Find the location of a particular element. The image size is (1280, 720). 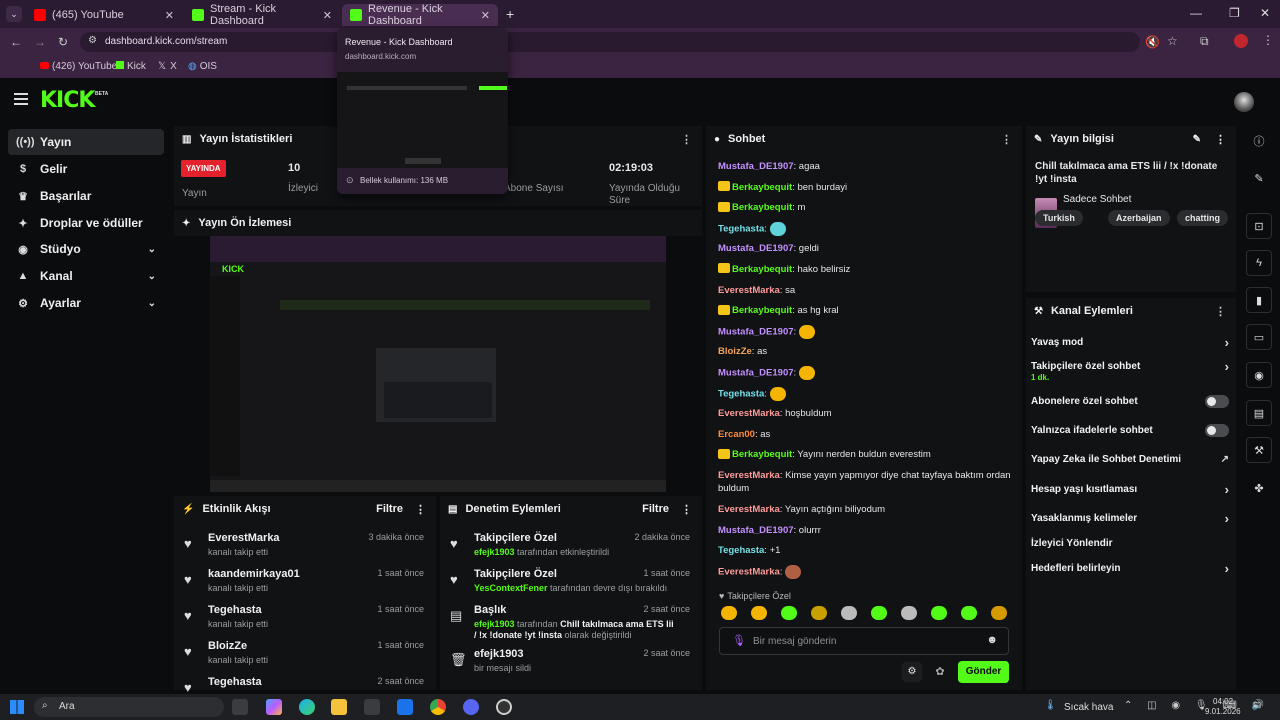

taskbar-search: ⌕ Ara is located at coordinates (129, 707).